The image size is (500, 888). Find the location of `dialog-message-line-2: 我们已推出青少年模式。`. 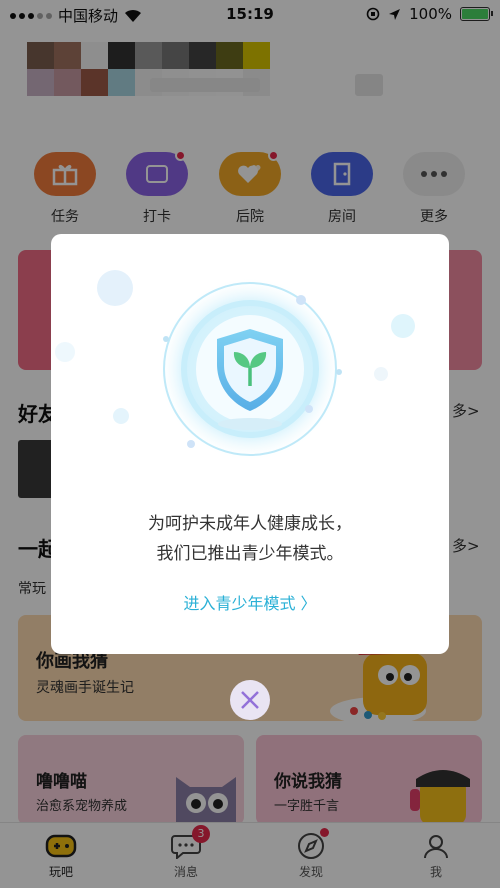

dialog-message-line-2: 我们已推出青少年模式。 is located at coordinates (250, 554).